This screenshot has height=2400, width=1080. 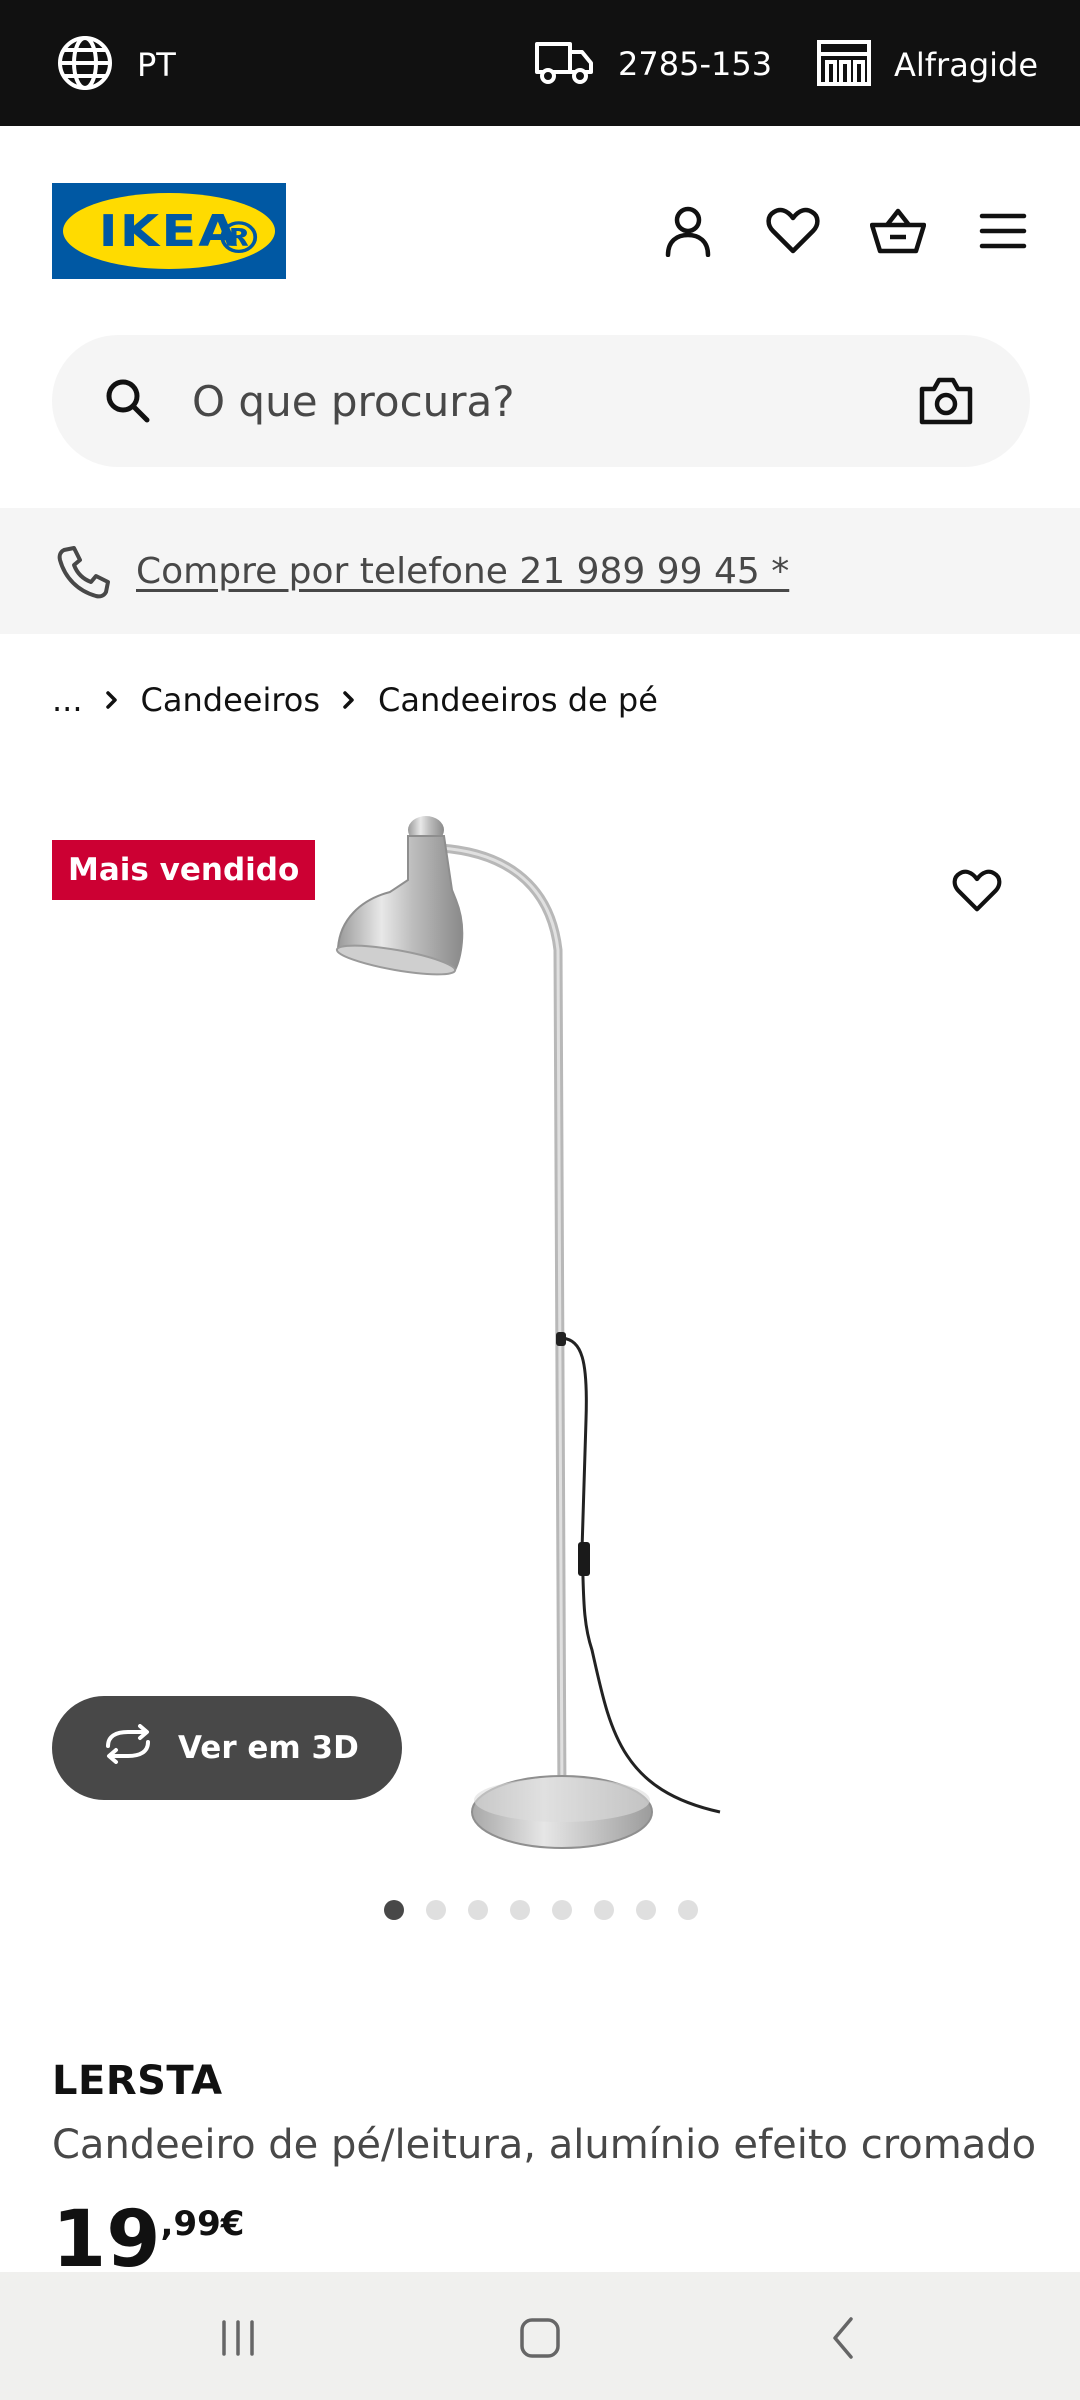 I want to click on home-icon, so click(x=540, y=2338).